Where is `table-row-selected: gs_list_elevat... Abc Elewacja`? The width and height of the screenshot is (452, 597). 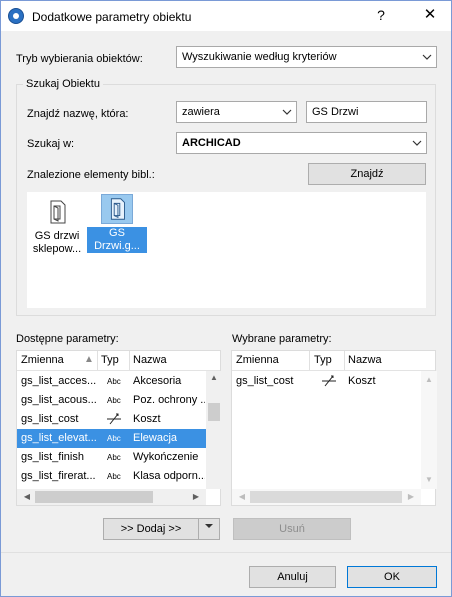
table-row-selected: gs_list_elevat... Abc Elewacja is located at coordinates (111, 438).